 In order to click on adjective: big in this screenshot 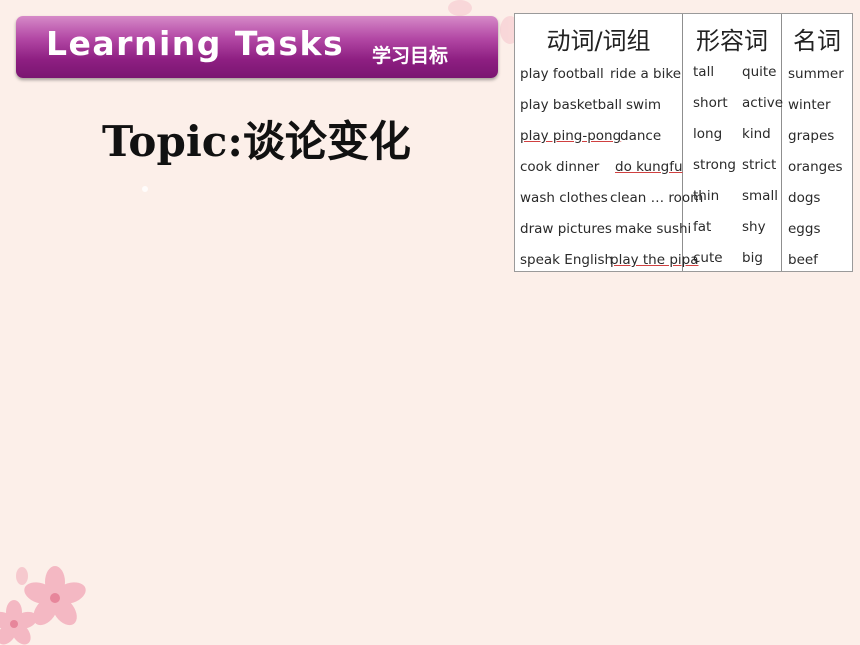, I will do `click(752, 258)`.